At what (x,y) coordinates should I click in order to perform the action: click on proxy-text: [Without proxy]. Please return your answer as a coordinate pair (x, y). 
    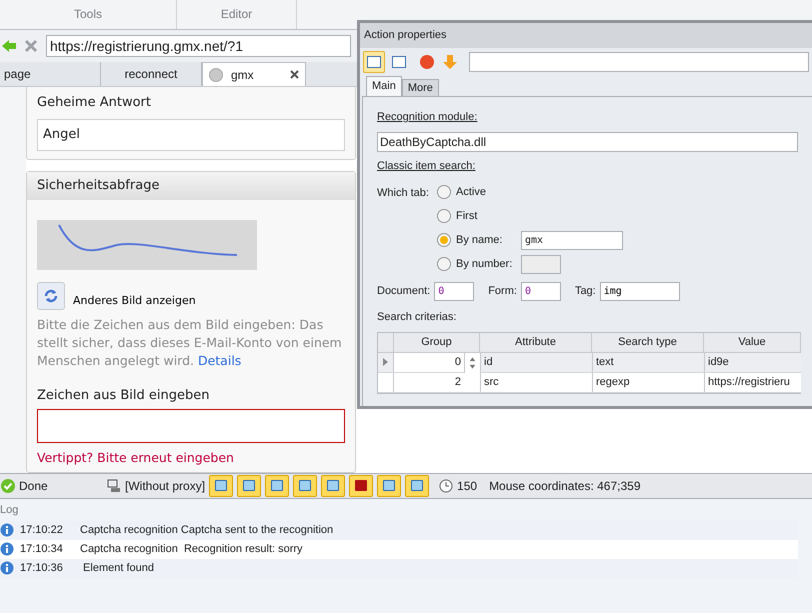
    Looking at the image, I should click on (165, 486).